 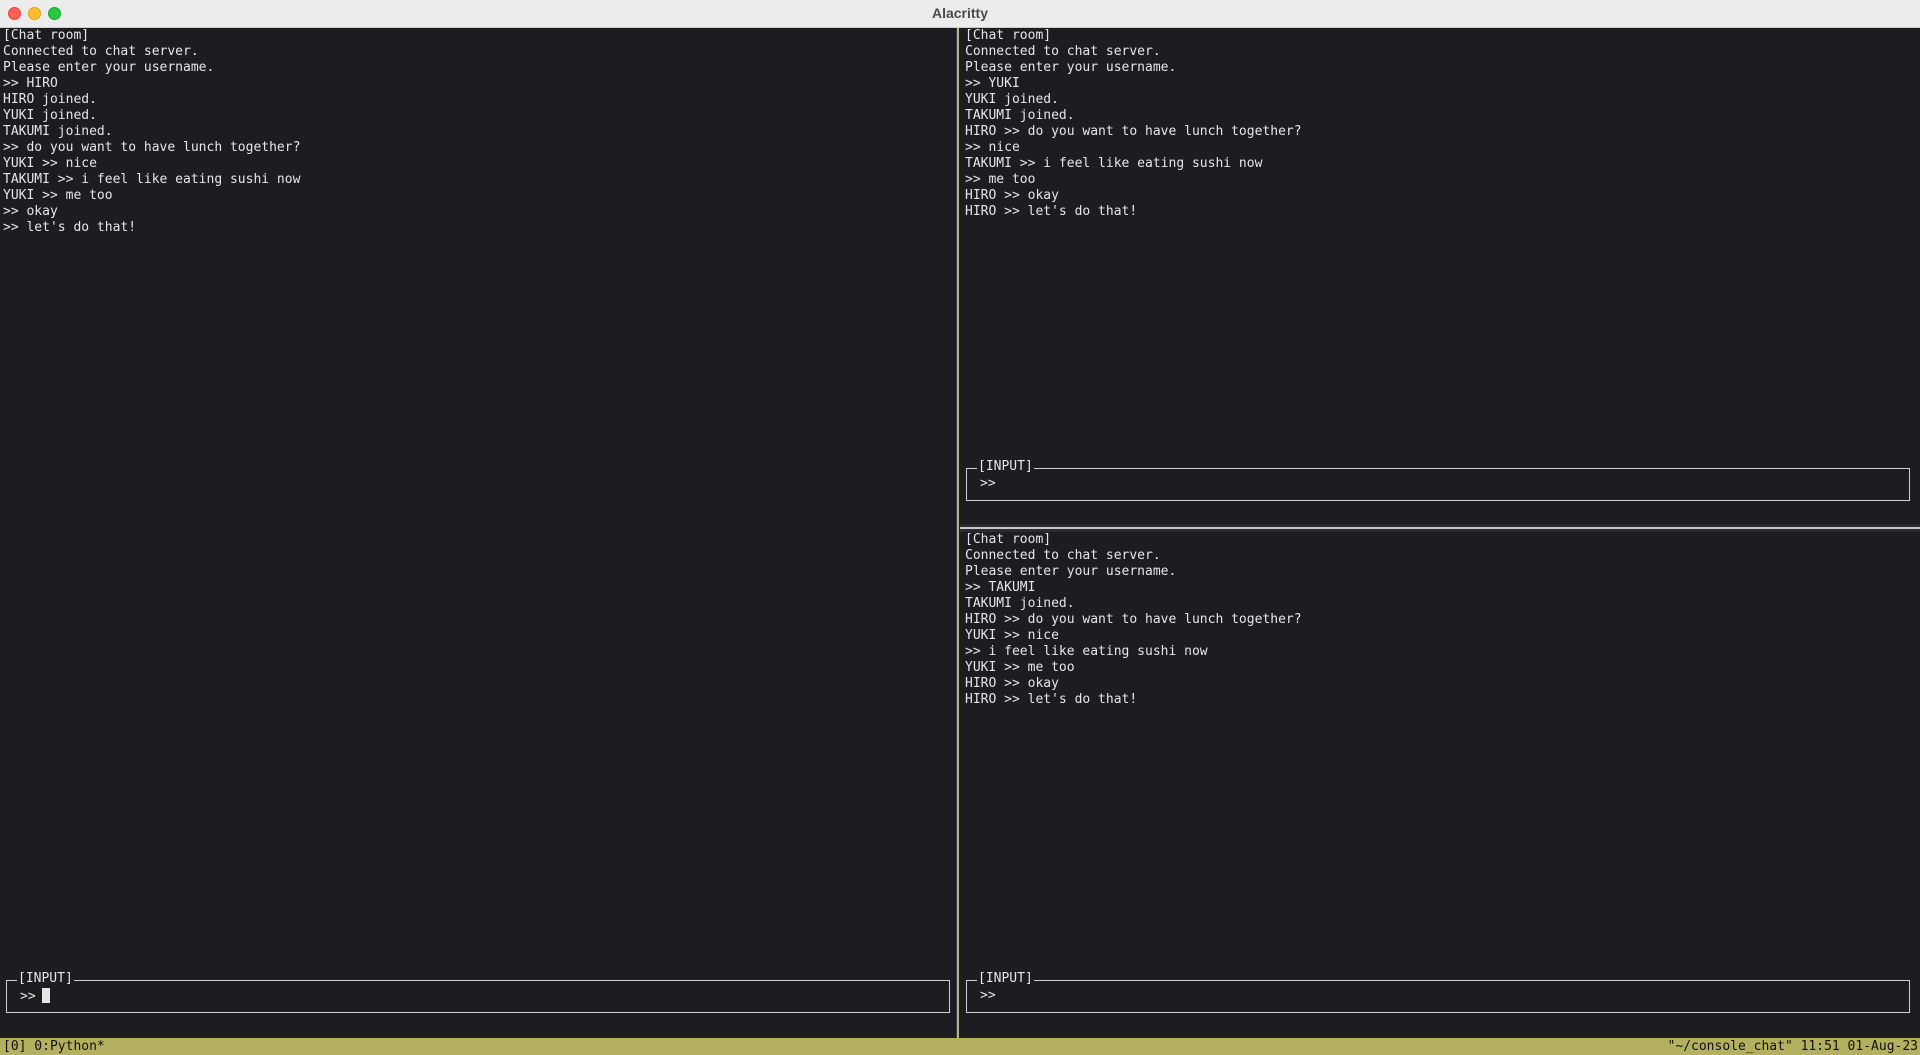 What do you see at coordinates (1086, 651) in the screenshot?
I see `log-line: >> i feel like eating sushi now` at bounding box center [1086, 651].